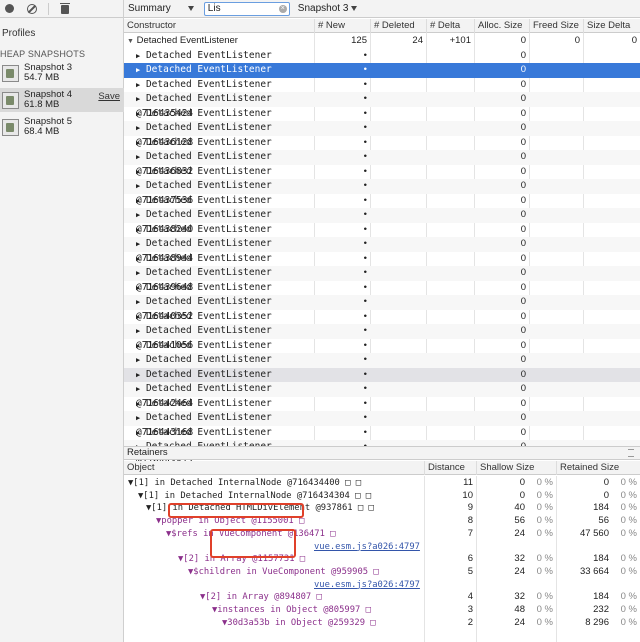 The image size is (640, 642). What do you see at coordinates (382, 424) in the screenshot?
I see `table-row: ▶ Detached EventListener @716443168 • 0` at bounding box center [382, 424].